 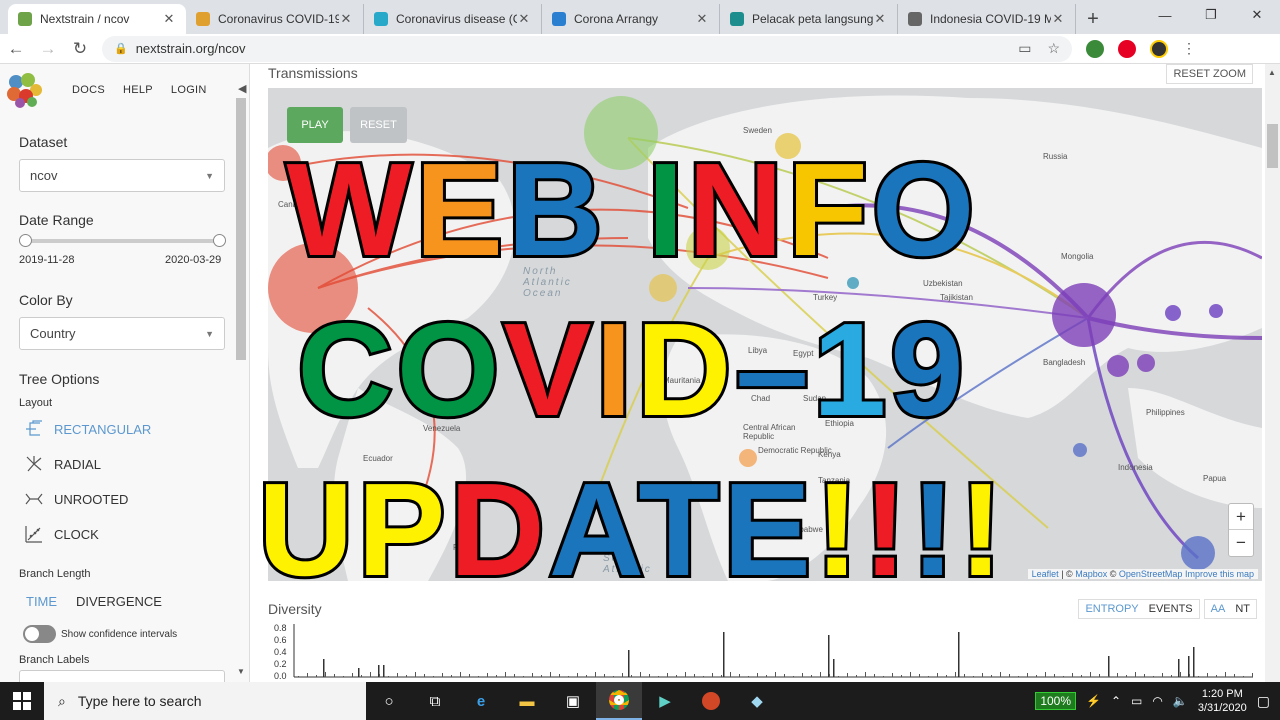 What do you see at coordinates (88, 90) in the screenshot?
I see `docs-link: DOCS` at bounding box center [88, 90].